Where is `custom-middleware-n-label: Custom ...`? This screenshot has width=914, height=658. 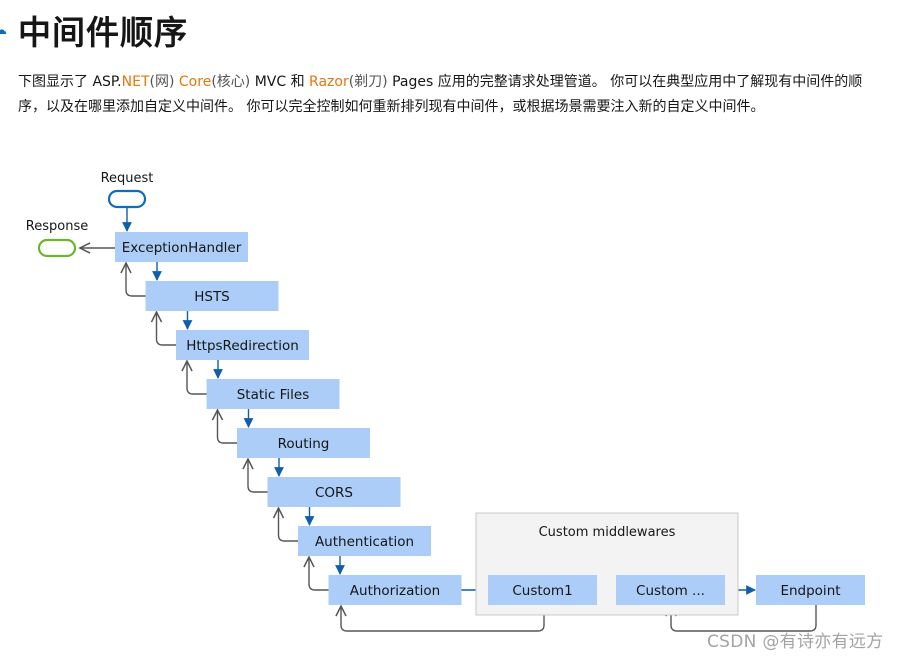
custom-middleware-n-label: Custom ... is located at coordinates (670, 591).